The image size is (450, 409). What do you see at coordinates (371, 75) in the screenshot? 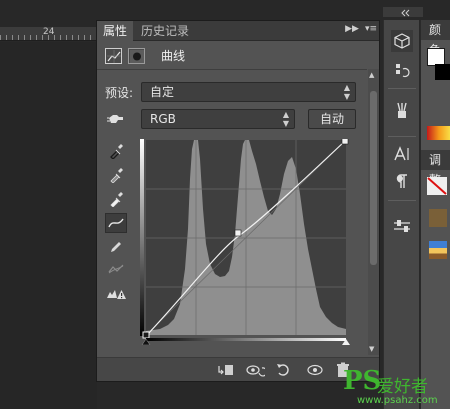
I see `scroll-up-icon: ▲` at bounding box center [371, 75].